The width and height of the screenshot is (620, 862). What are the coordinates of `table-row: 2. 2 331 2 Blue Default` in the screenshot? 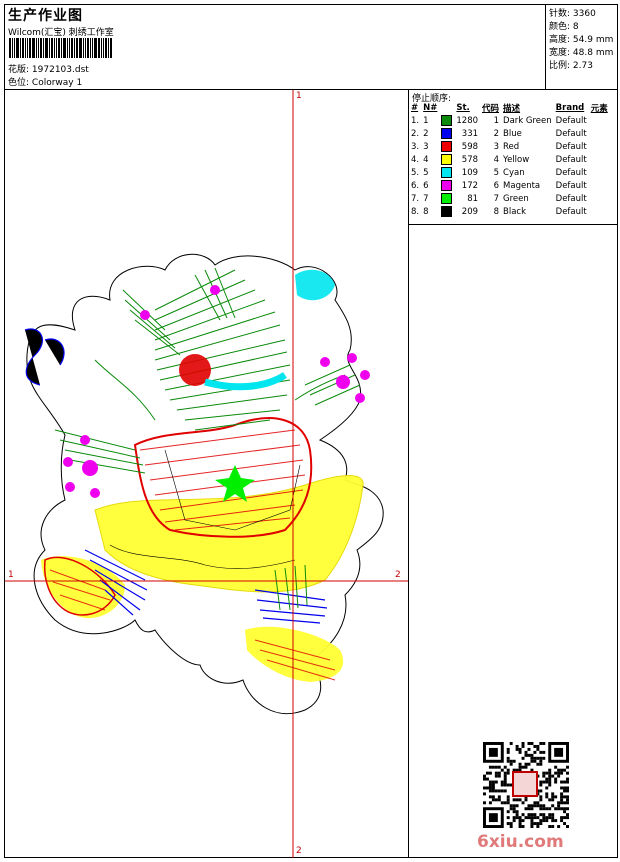 It's located at (509, 133).